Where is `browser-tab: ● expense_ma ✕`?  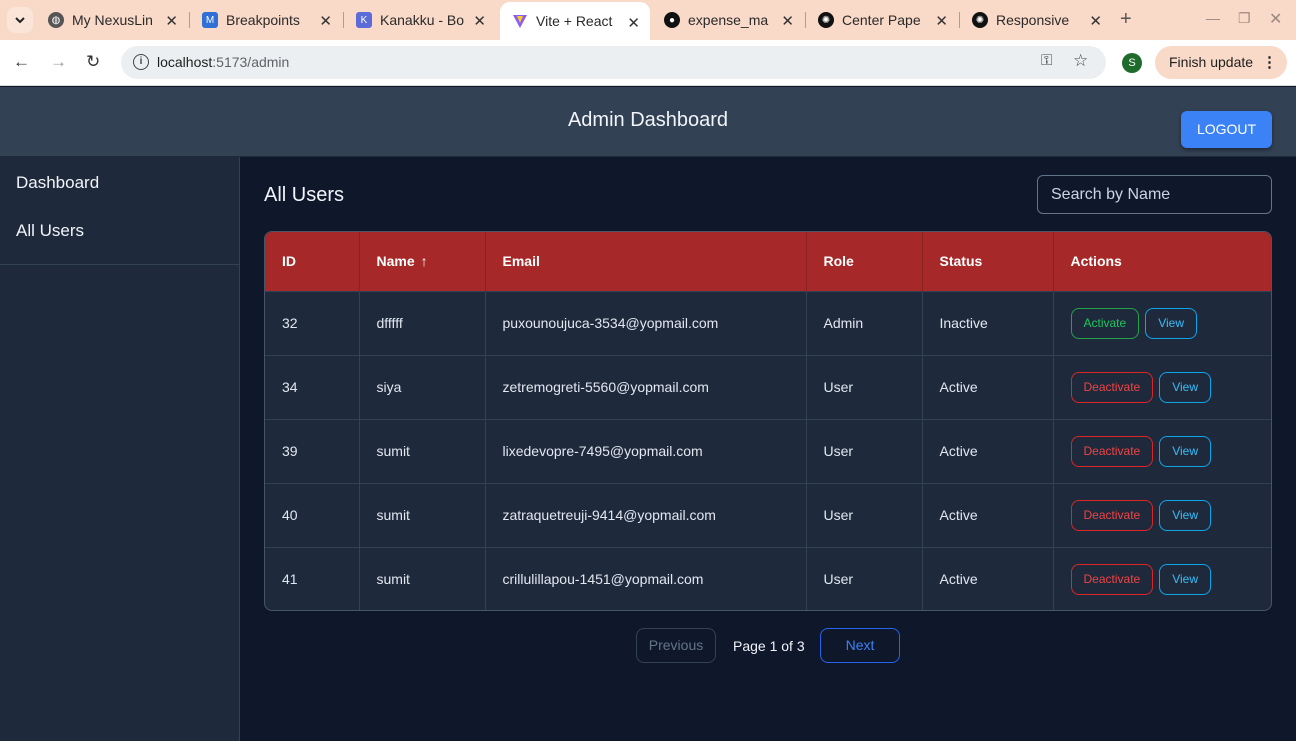 browser-tab: ● expense_ma ✕ is located at coordinates (728, 20).